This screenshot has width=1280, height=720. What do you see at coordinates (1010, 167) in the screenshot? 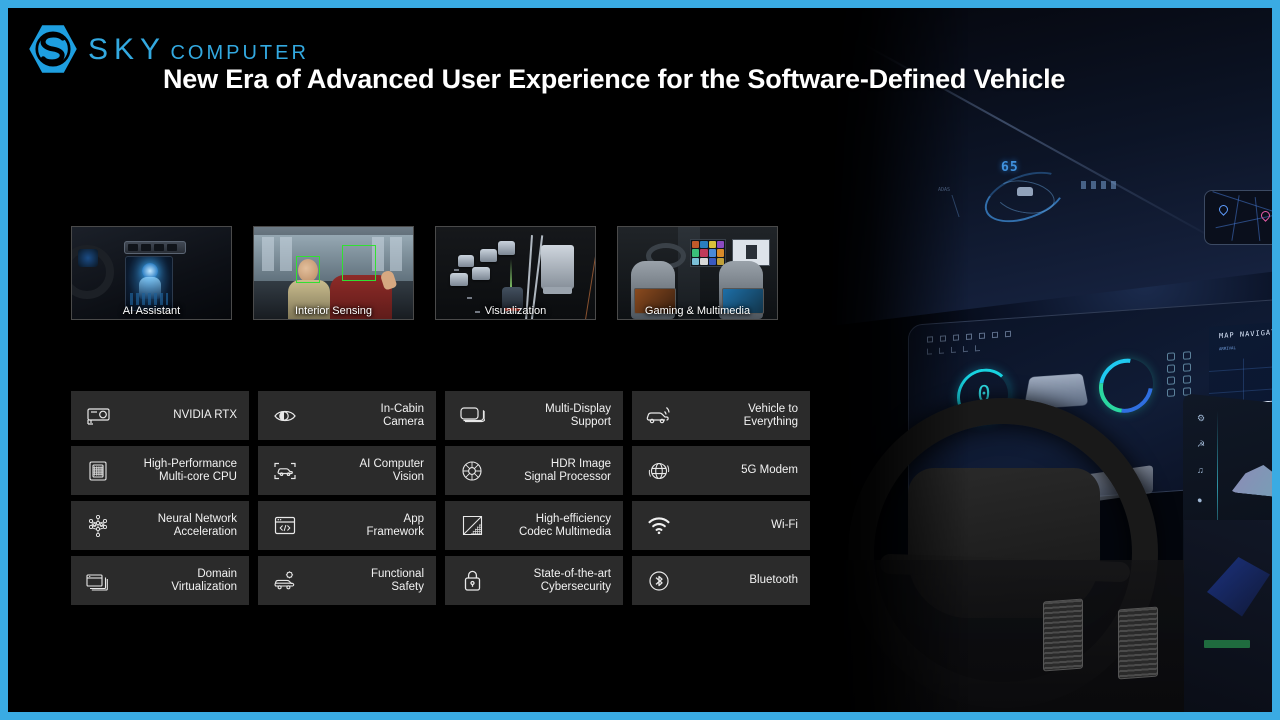
I see `hud-speed-value: 65` at bounding box center [1010, 167].